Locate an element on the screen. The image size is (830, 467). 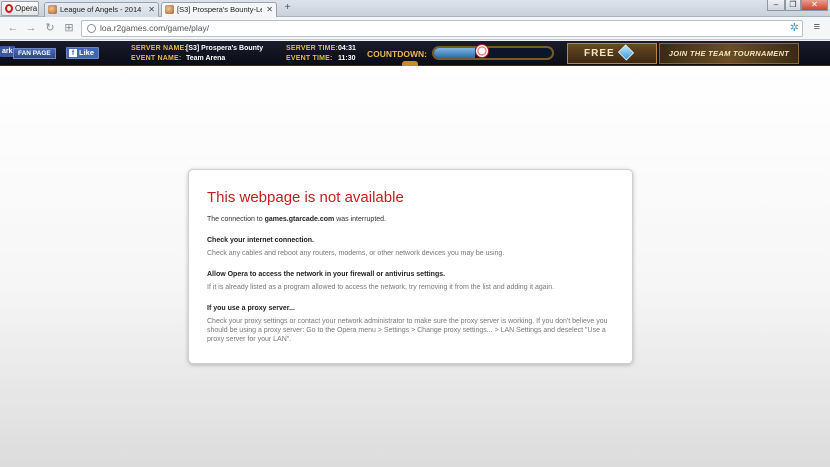
facebook-like-button: f Like is located at coordinates (83, 53).